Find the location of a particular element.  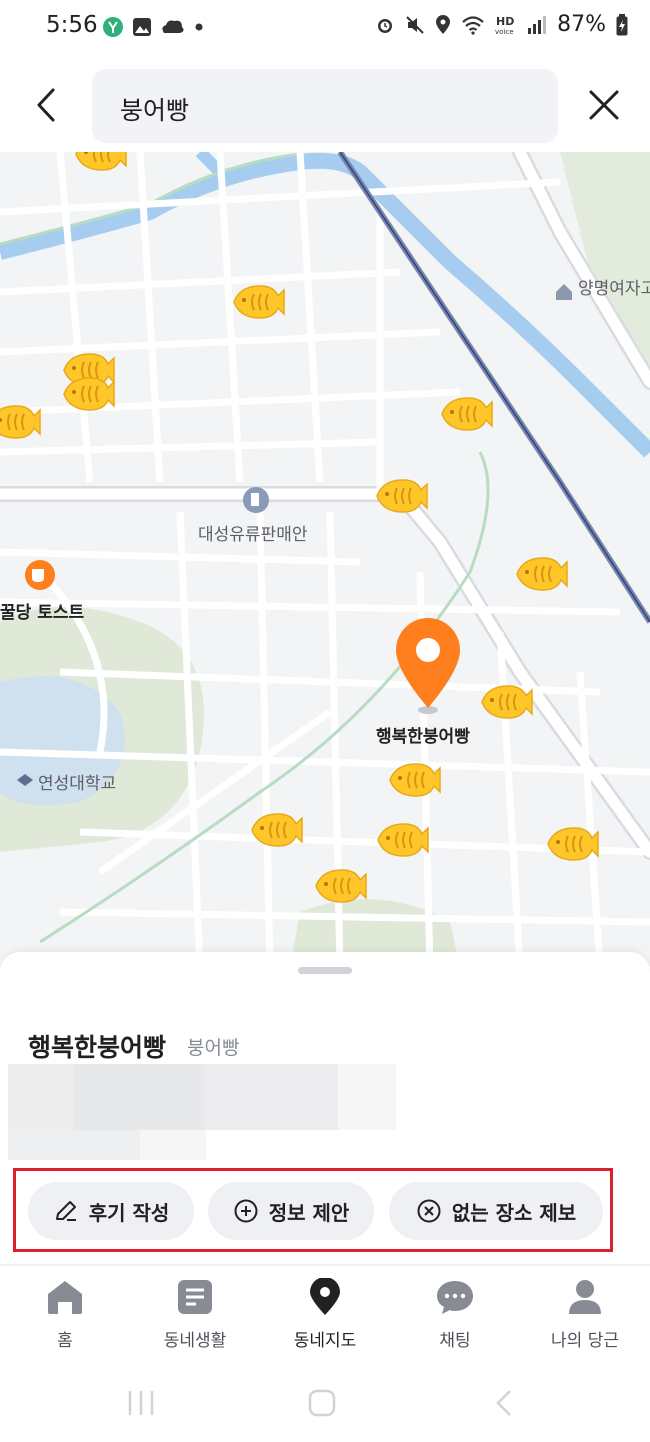

system-back-icon is located at coordinates (504, 1403).